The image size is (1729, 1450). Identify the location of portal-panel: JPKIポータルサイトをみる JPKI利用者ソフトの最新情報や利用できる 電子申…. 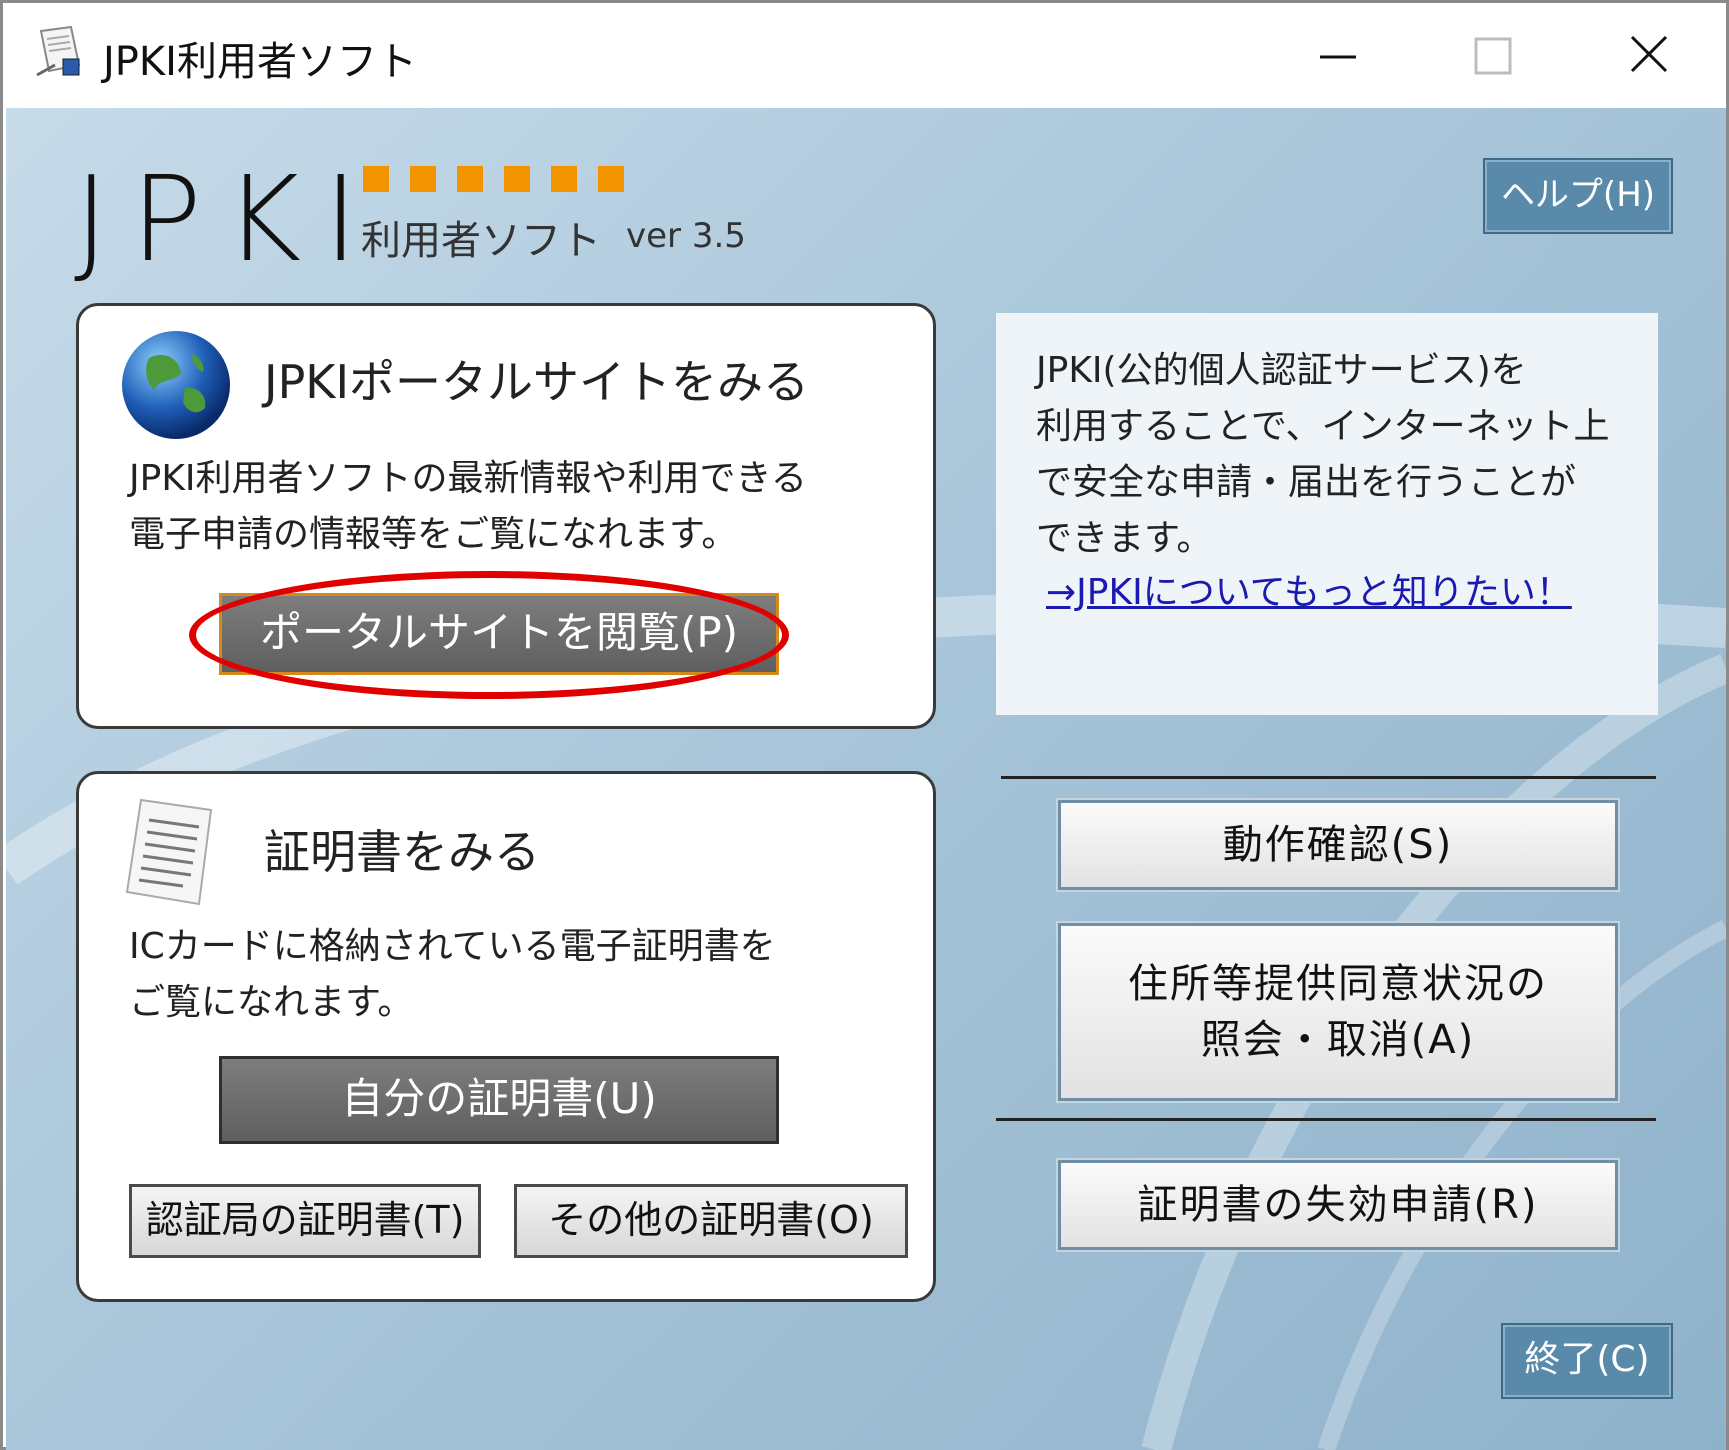
(506, 516).